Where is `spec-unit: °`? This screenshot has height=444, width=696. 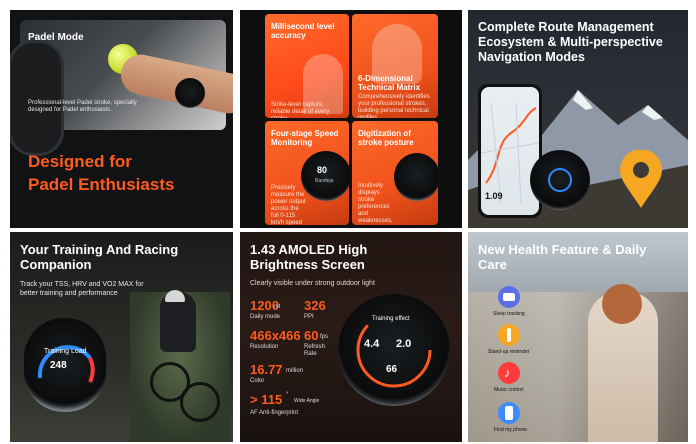
spec-unit: ° is located at coordinates (287, 395).